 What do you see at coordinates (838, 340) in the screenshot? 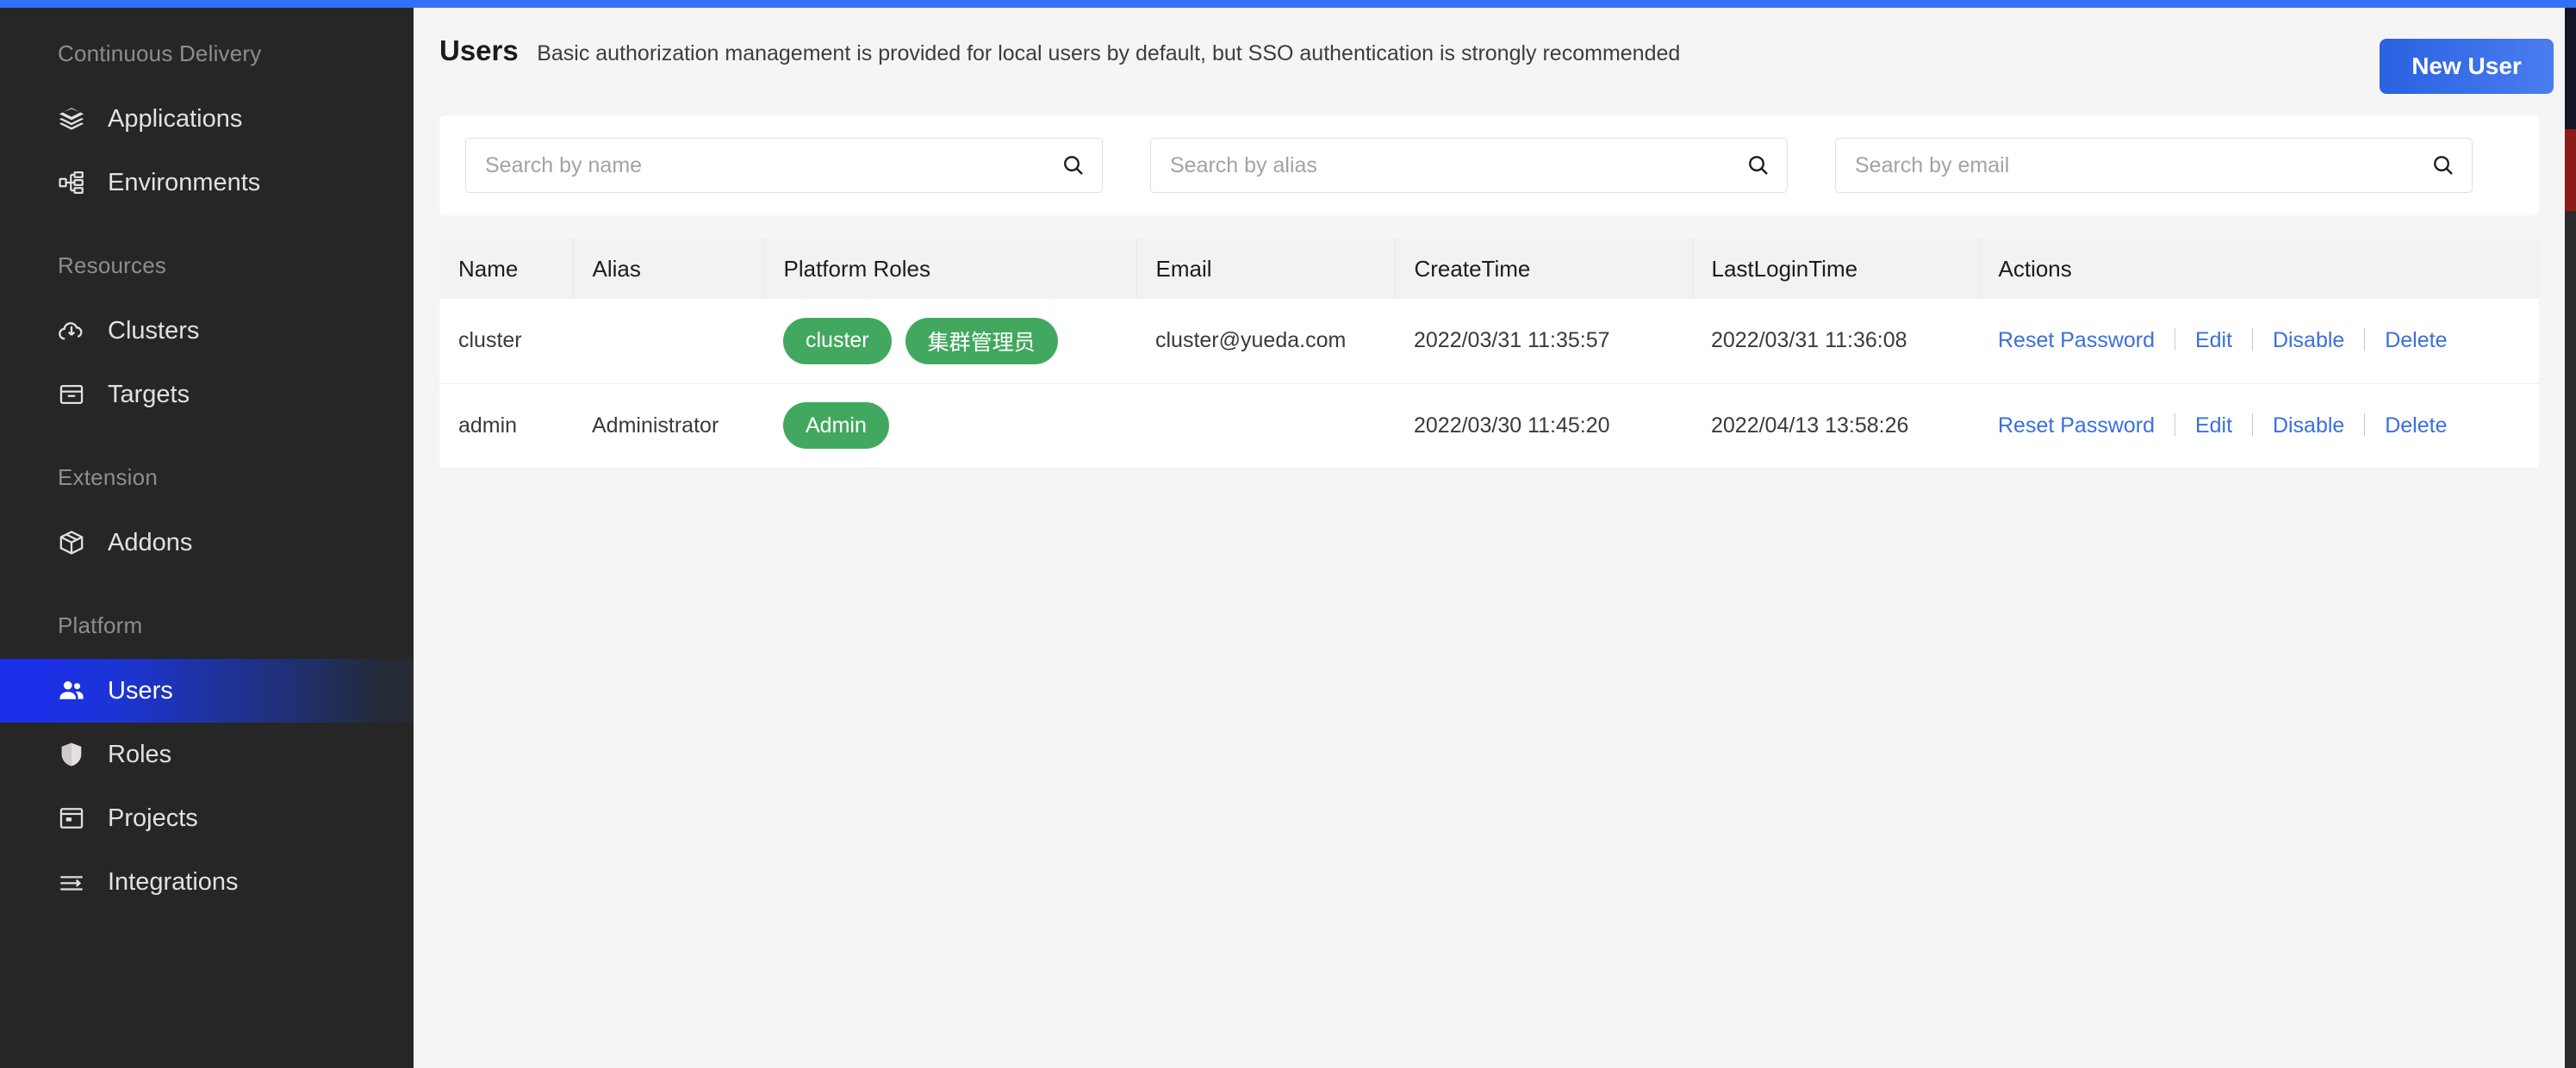
I see `role-badge: cluster` at bounding box center [838, 340].